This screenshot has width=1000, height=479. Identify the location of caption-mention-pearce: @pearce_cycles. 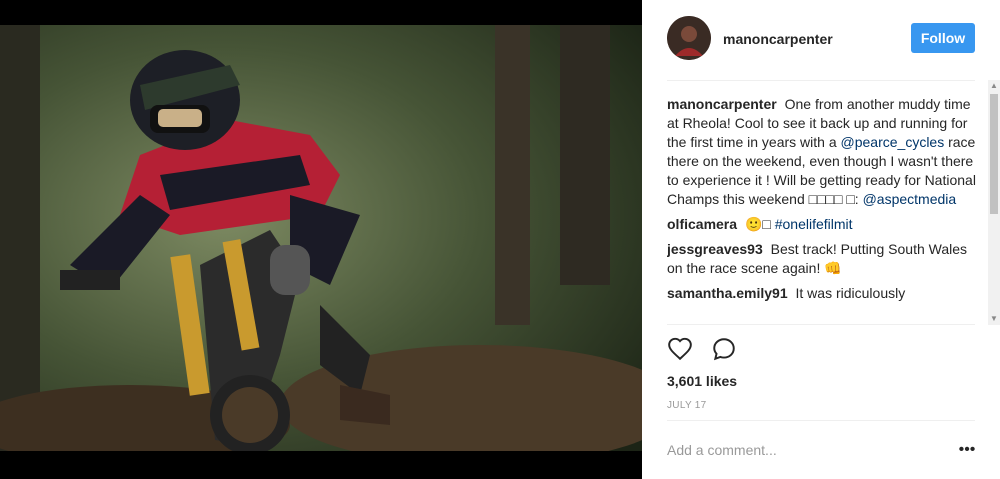
(893, 142).